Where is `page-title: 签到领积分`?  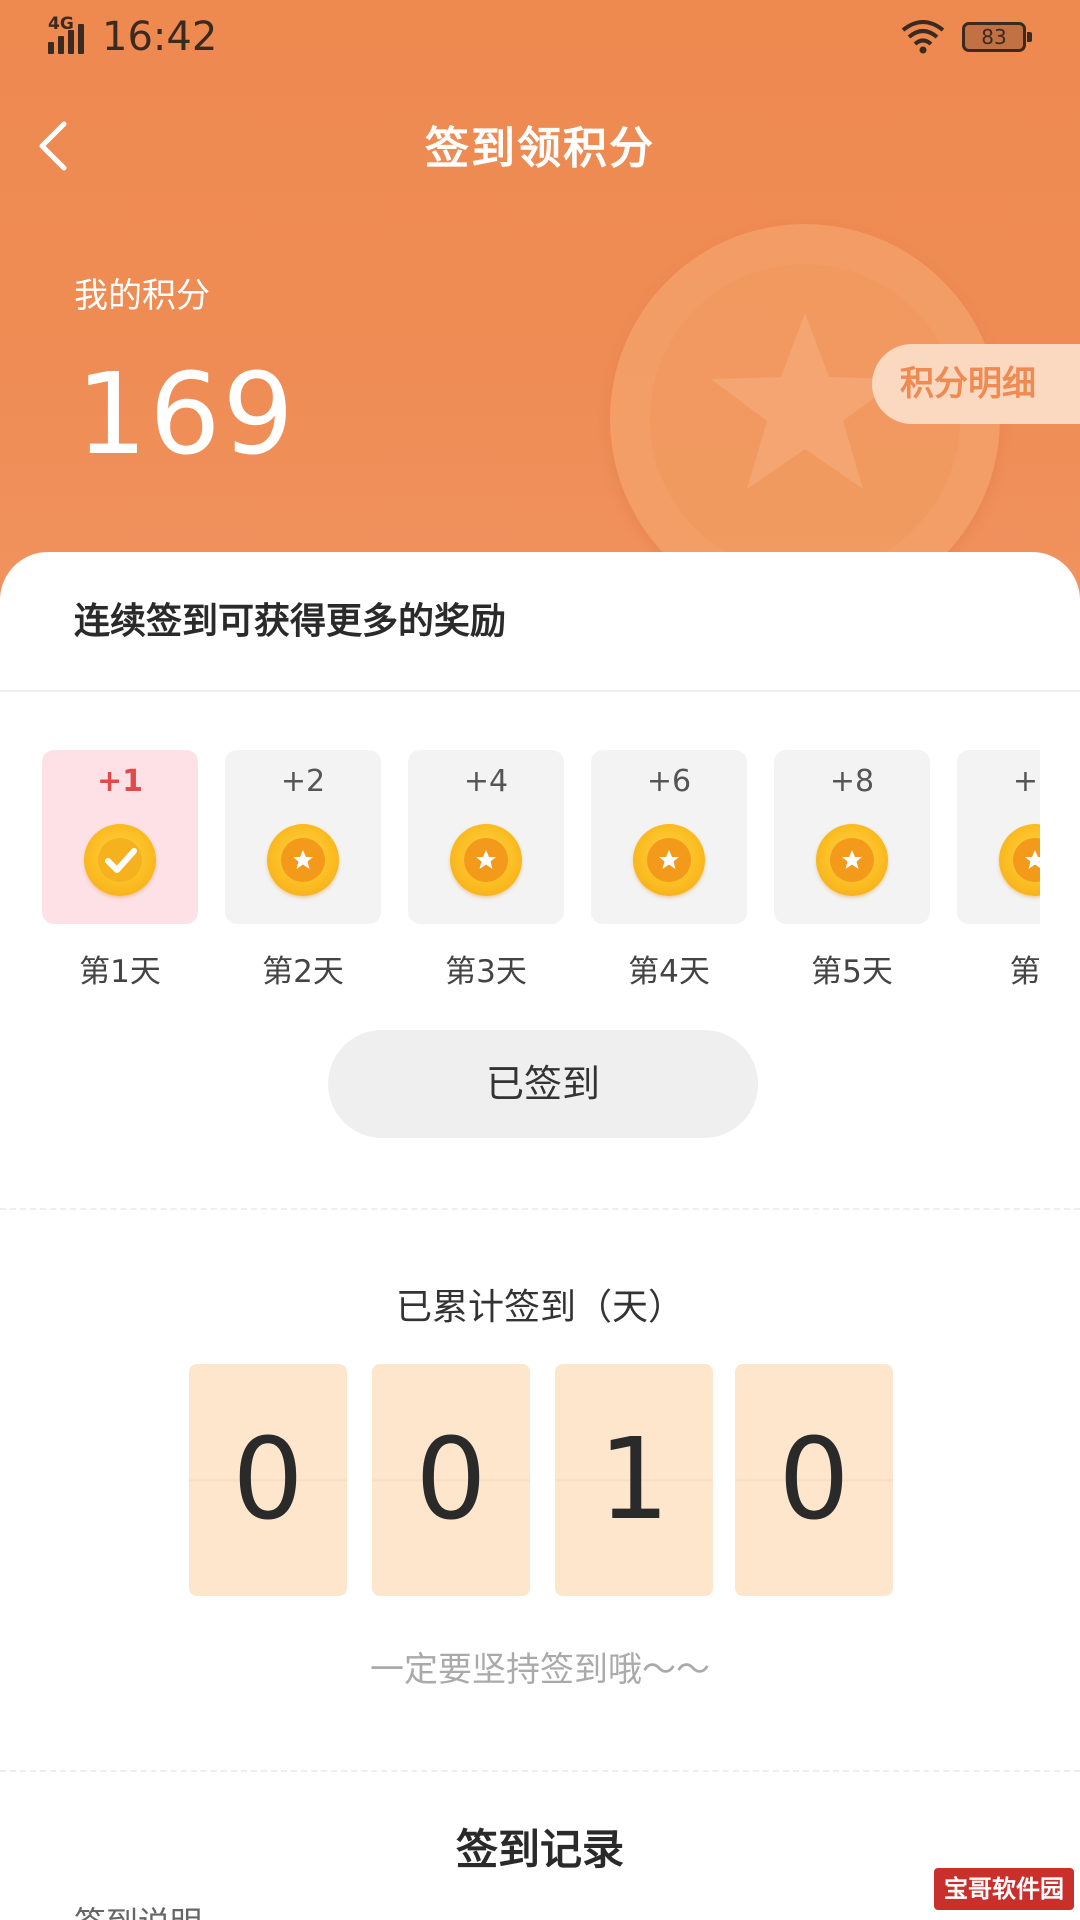 page-title: 签到领积分 is located at coordinates (540, 148).